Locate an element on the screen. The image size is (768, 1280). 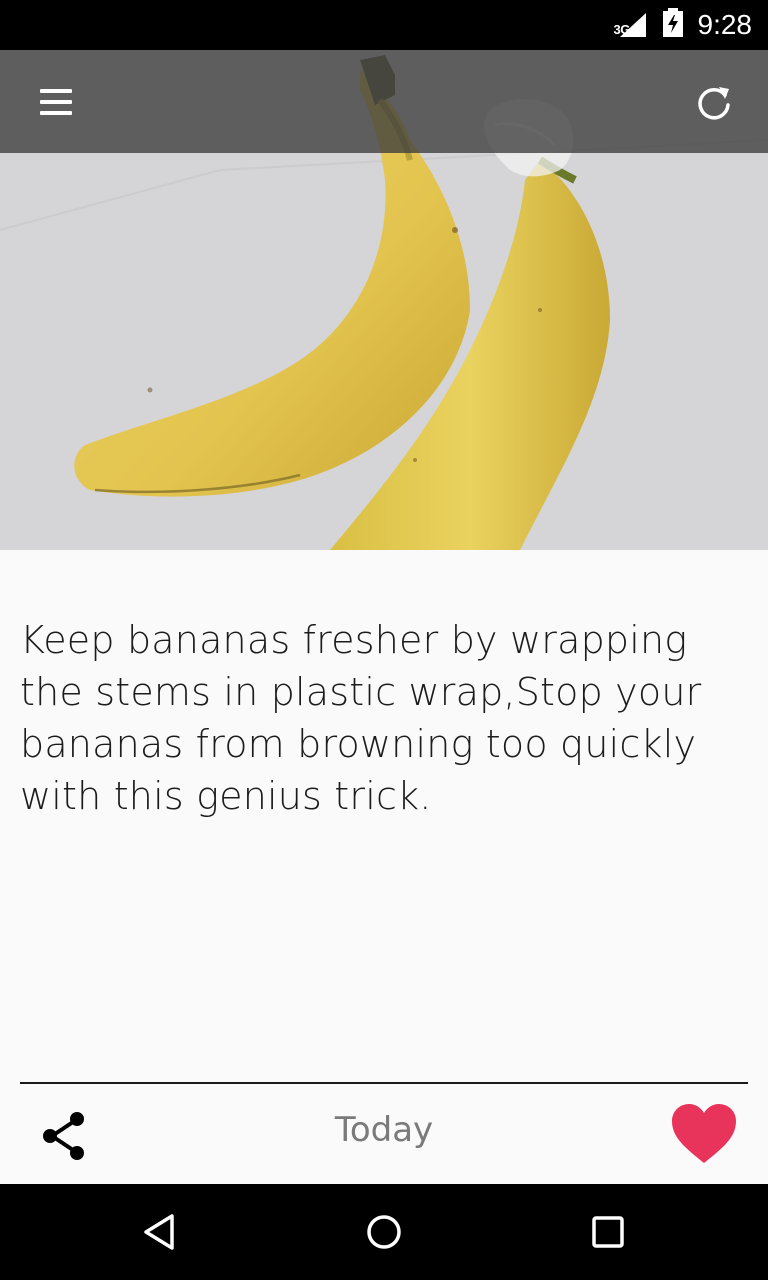
menu-button is located at coordinates (56, 102).